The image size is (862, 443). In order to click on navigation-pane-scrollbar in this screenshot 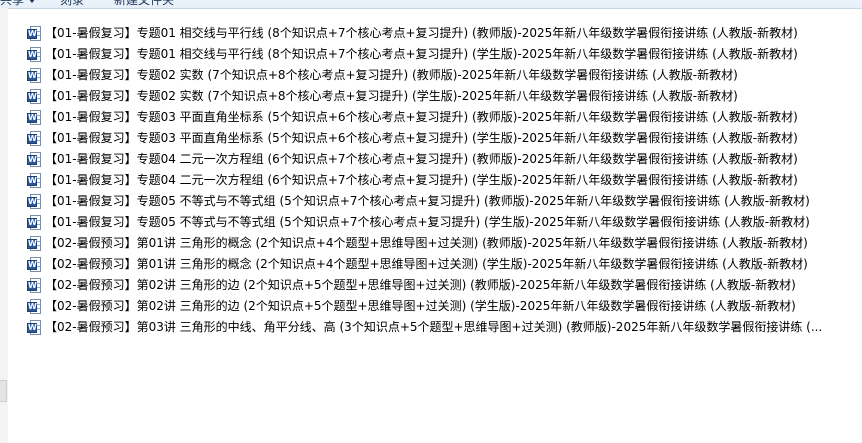, I will do `click(3, 391)`.